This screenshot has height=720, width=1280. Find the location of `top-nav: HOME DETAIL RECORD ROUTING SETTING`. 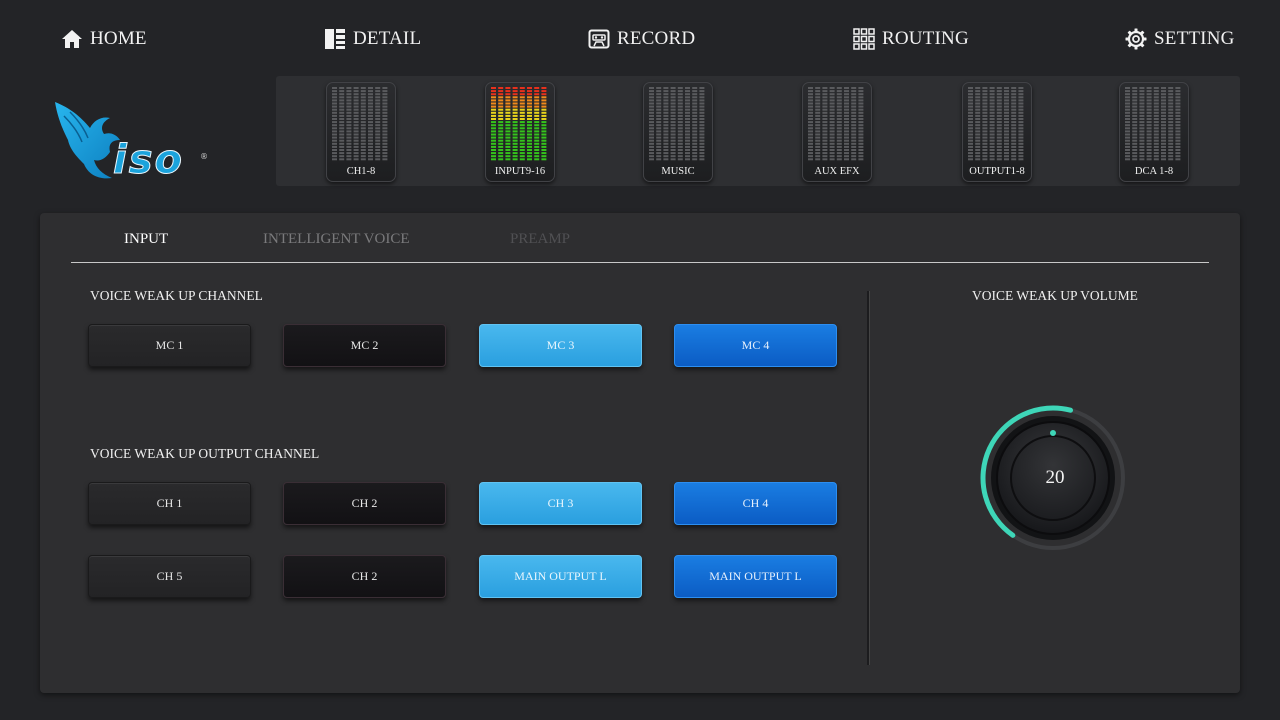

top-nav: HOME DETAIL RECORD ROUTING SETTING is located at coordinates (640, 39).